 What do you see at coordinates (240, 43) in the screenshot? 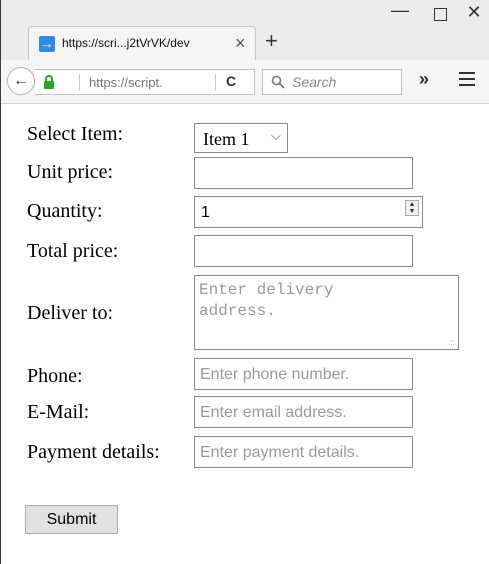
I see `tab-close-icon: ×` at bounding box center [240, 43].